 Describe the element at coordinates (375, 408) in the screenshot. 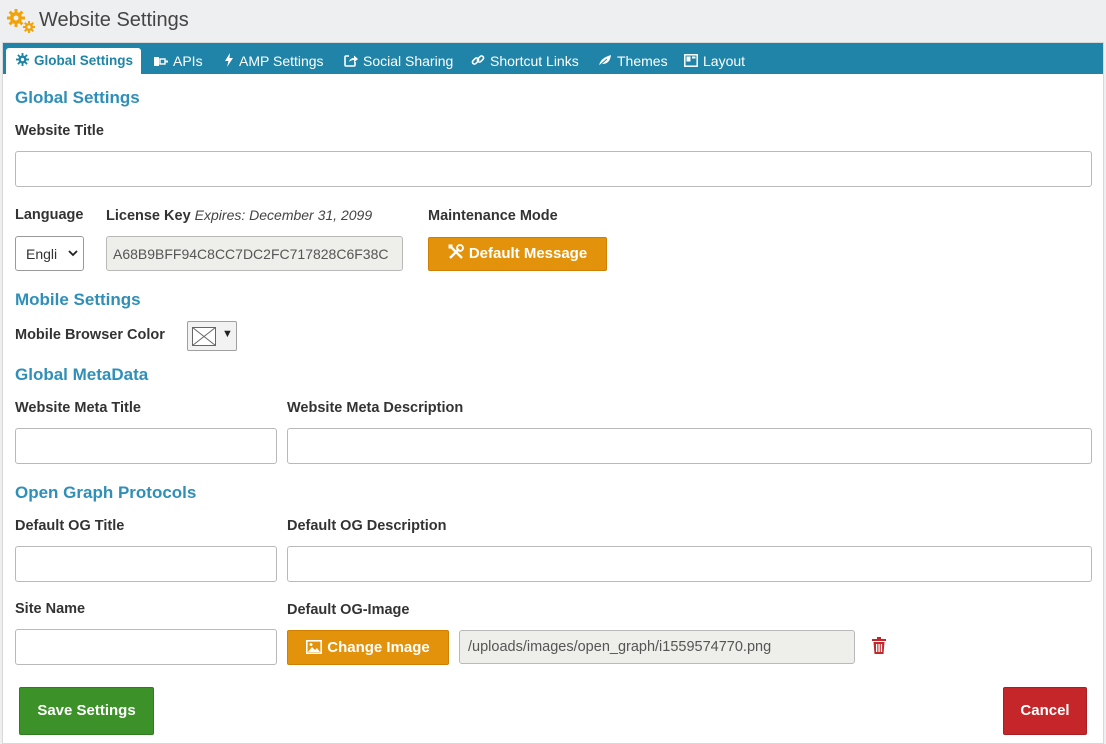

I see `meta-description-label: Website Meta Description` at that location.